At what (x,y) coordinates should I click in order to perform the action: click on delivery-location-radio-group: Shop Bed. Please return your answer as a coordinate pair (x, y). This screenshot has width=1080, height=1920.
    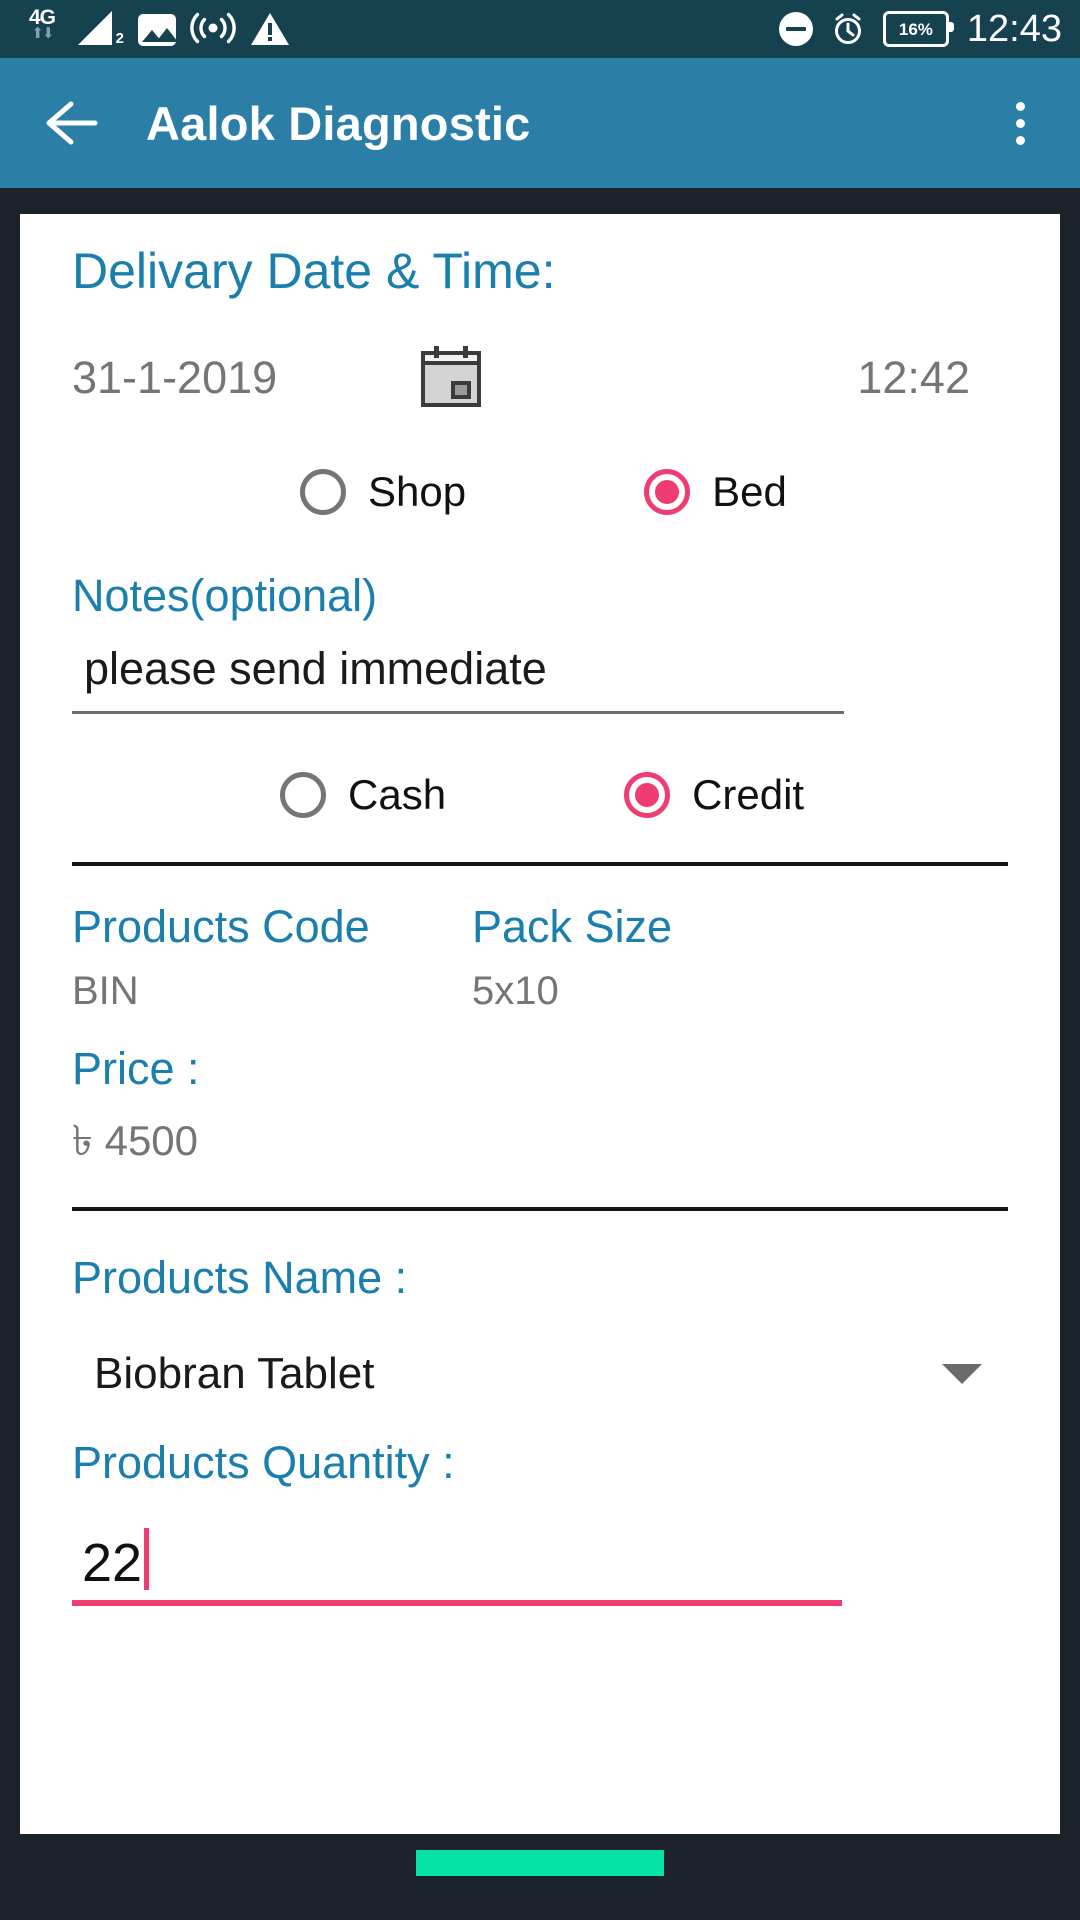
    Looking at the image, I should click on (540, 492).